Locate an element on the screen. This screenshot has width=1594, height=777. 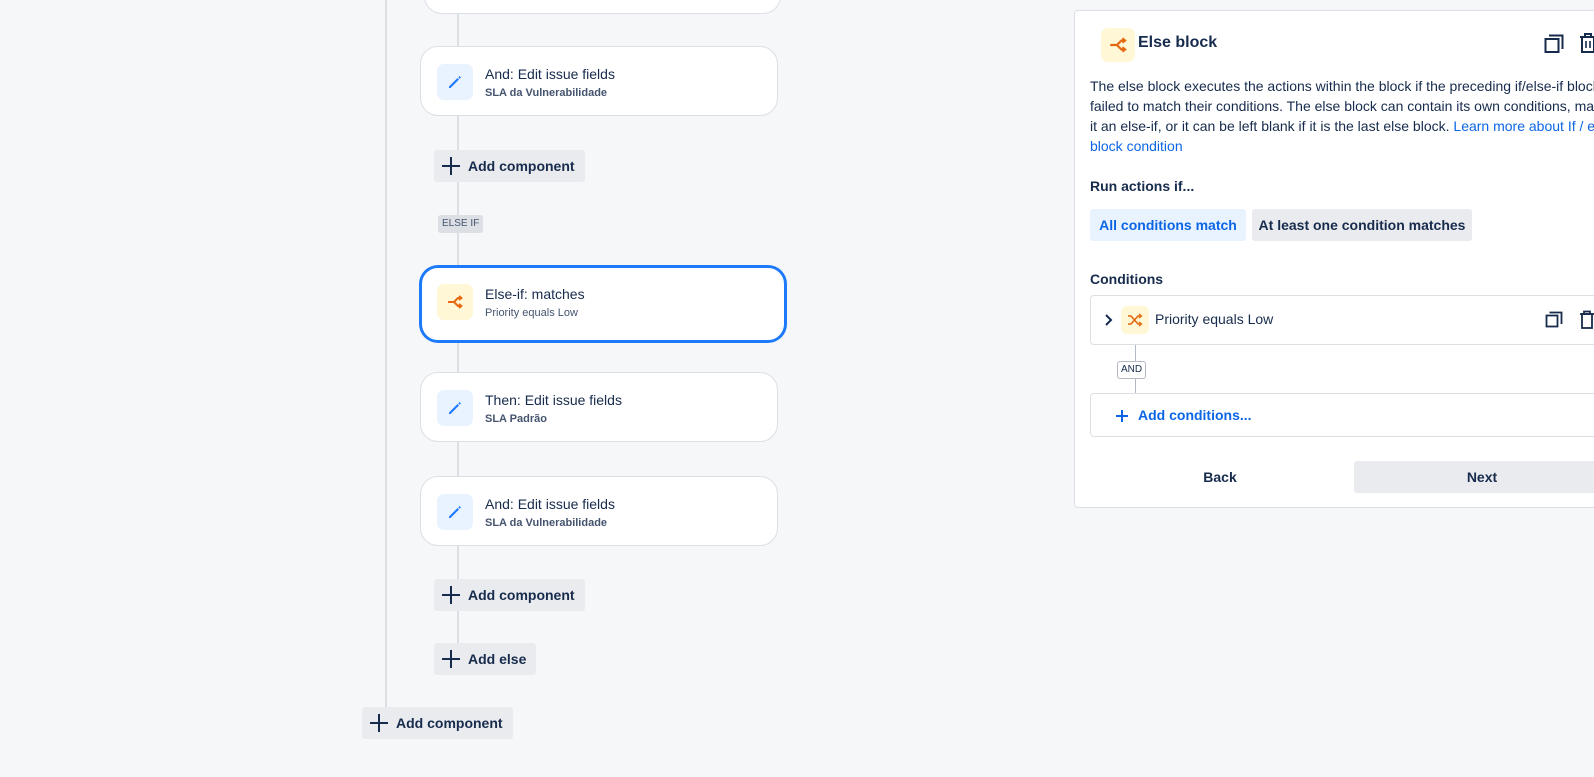
condition-shuffle-icon is located at coordinates (1135, 320).